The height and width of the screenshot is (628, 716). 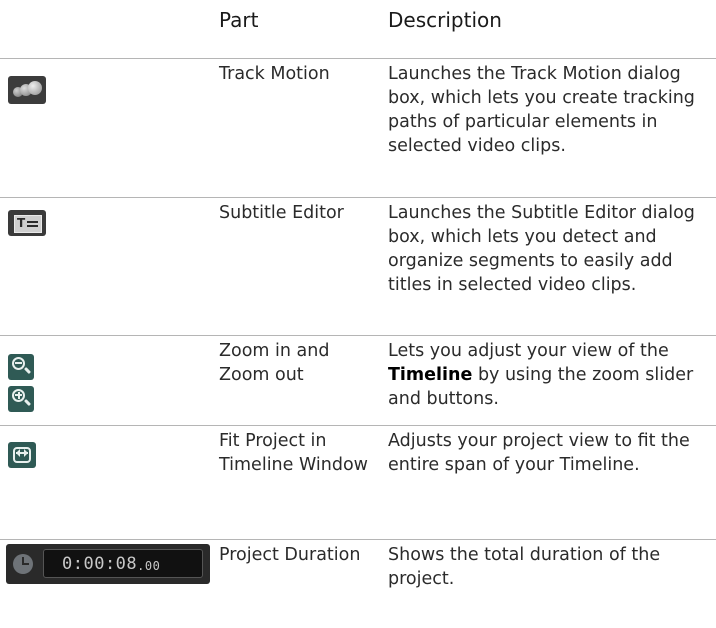 I want to click on timeline-term: Timeline, so click(x=430, y=375).